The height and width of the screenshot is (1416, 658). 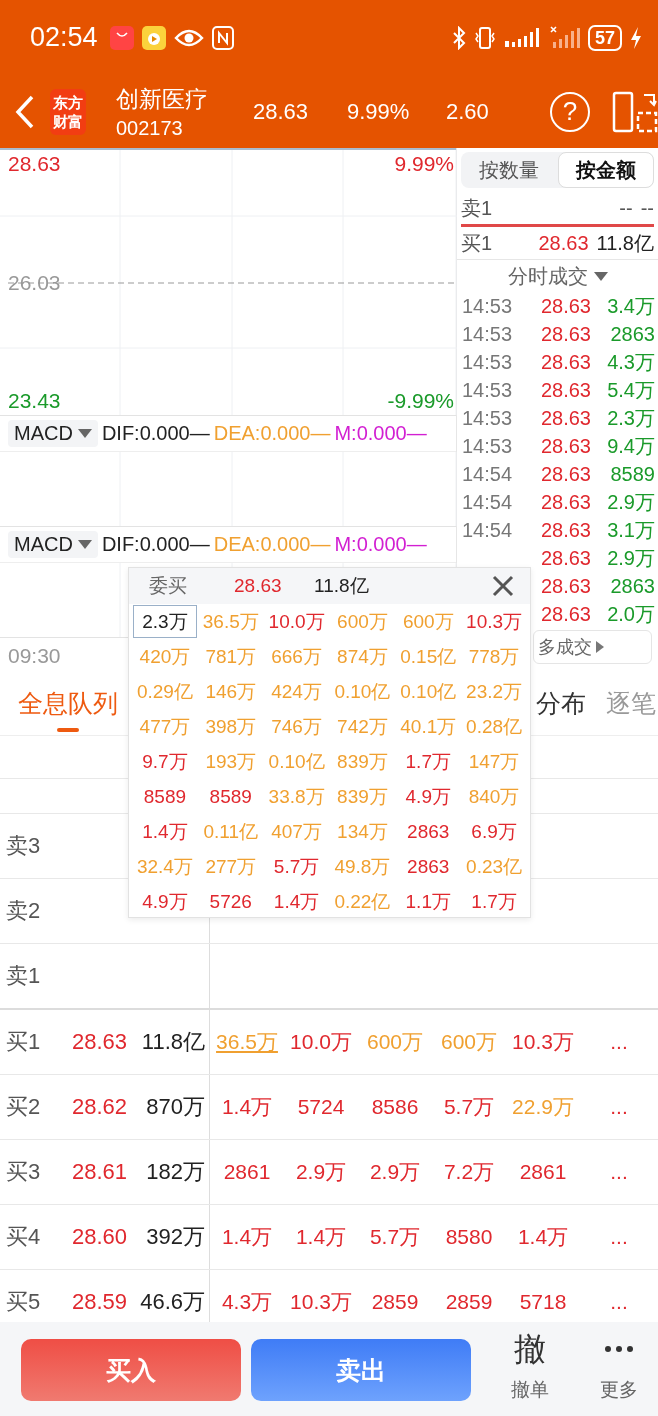 I want to click on buy-button: 买入, so click(x=131, y=1370).